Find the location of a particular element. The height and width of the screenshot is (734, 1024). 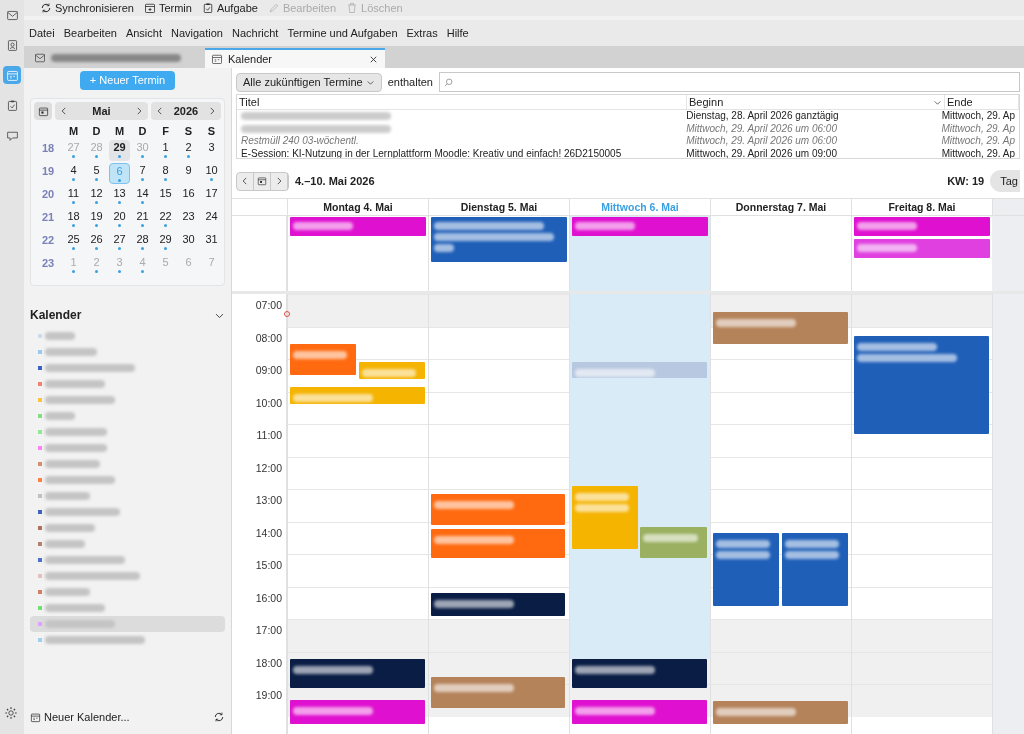

calendar-day: 25 is located at coordinates (73, 242).